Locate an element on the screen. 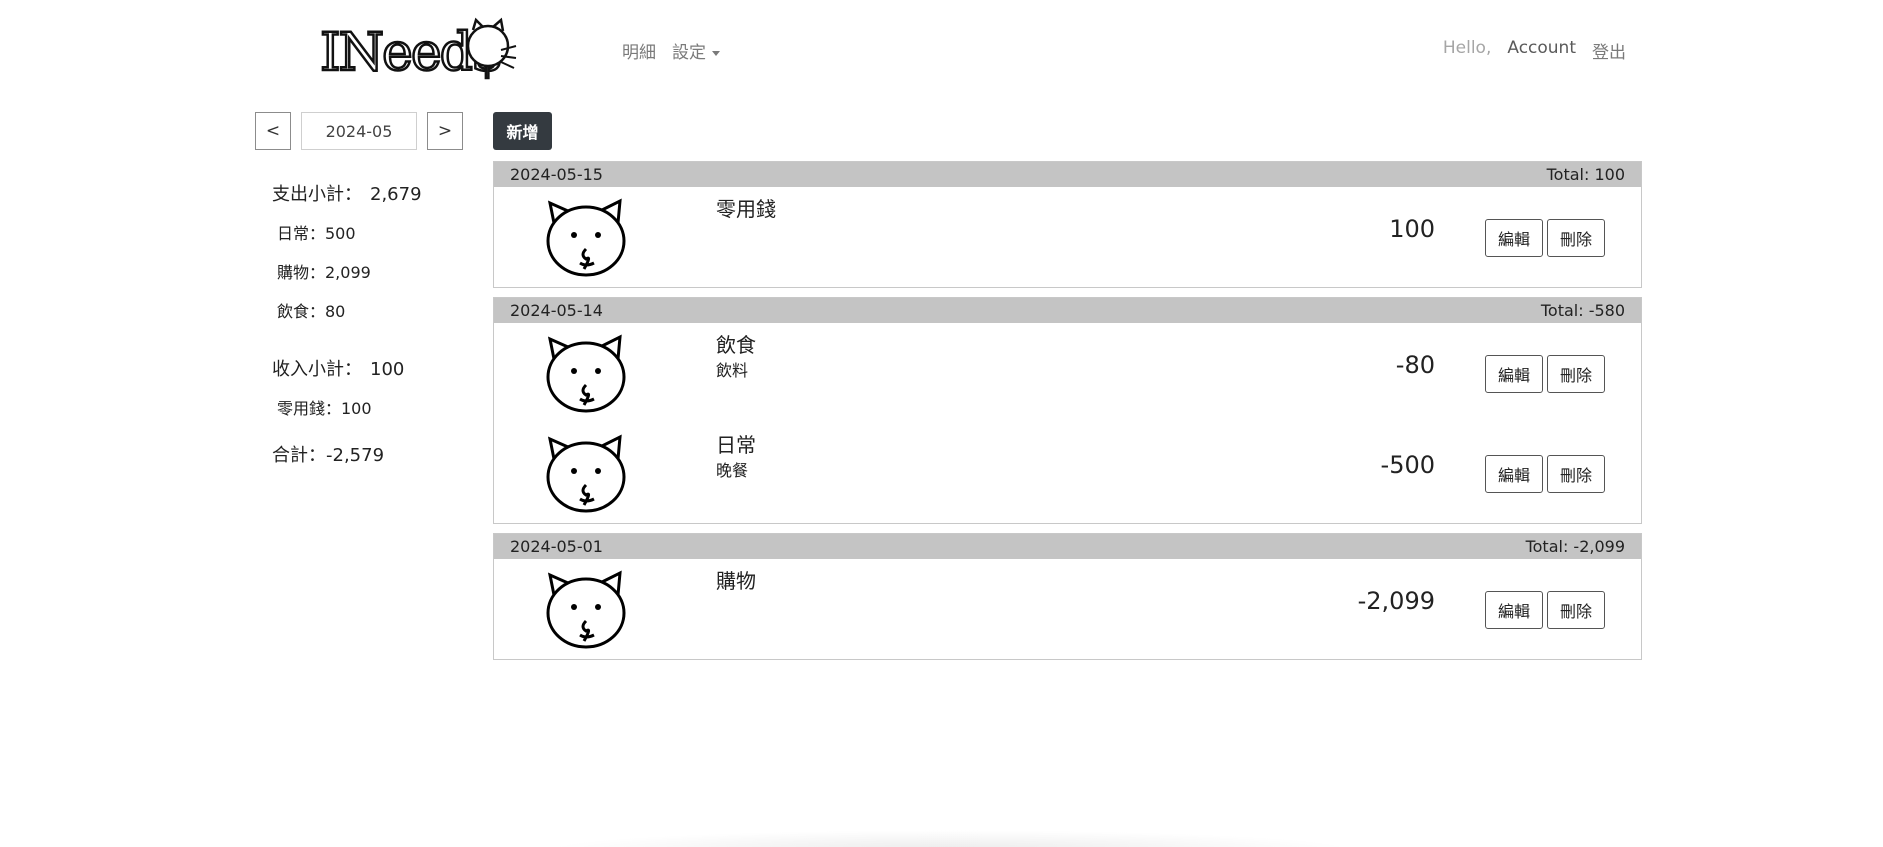  month-navigator: < > is located at coordinates (365, 131).